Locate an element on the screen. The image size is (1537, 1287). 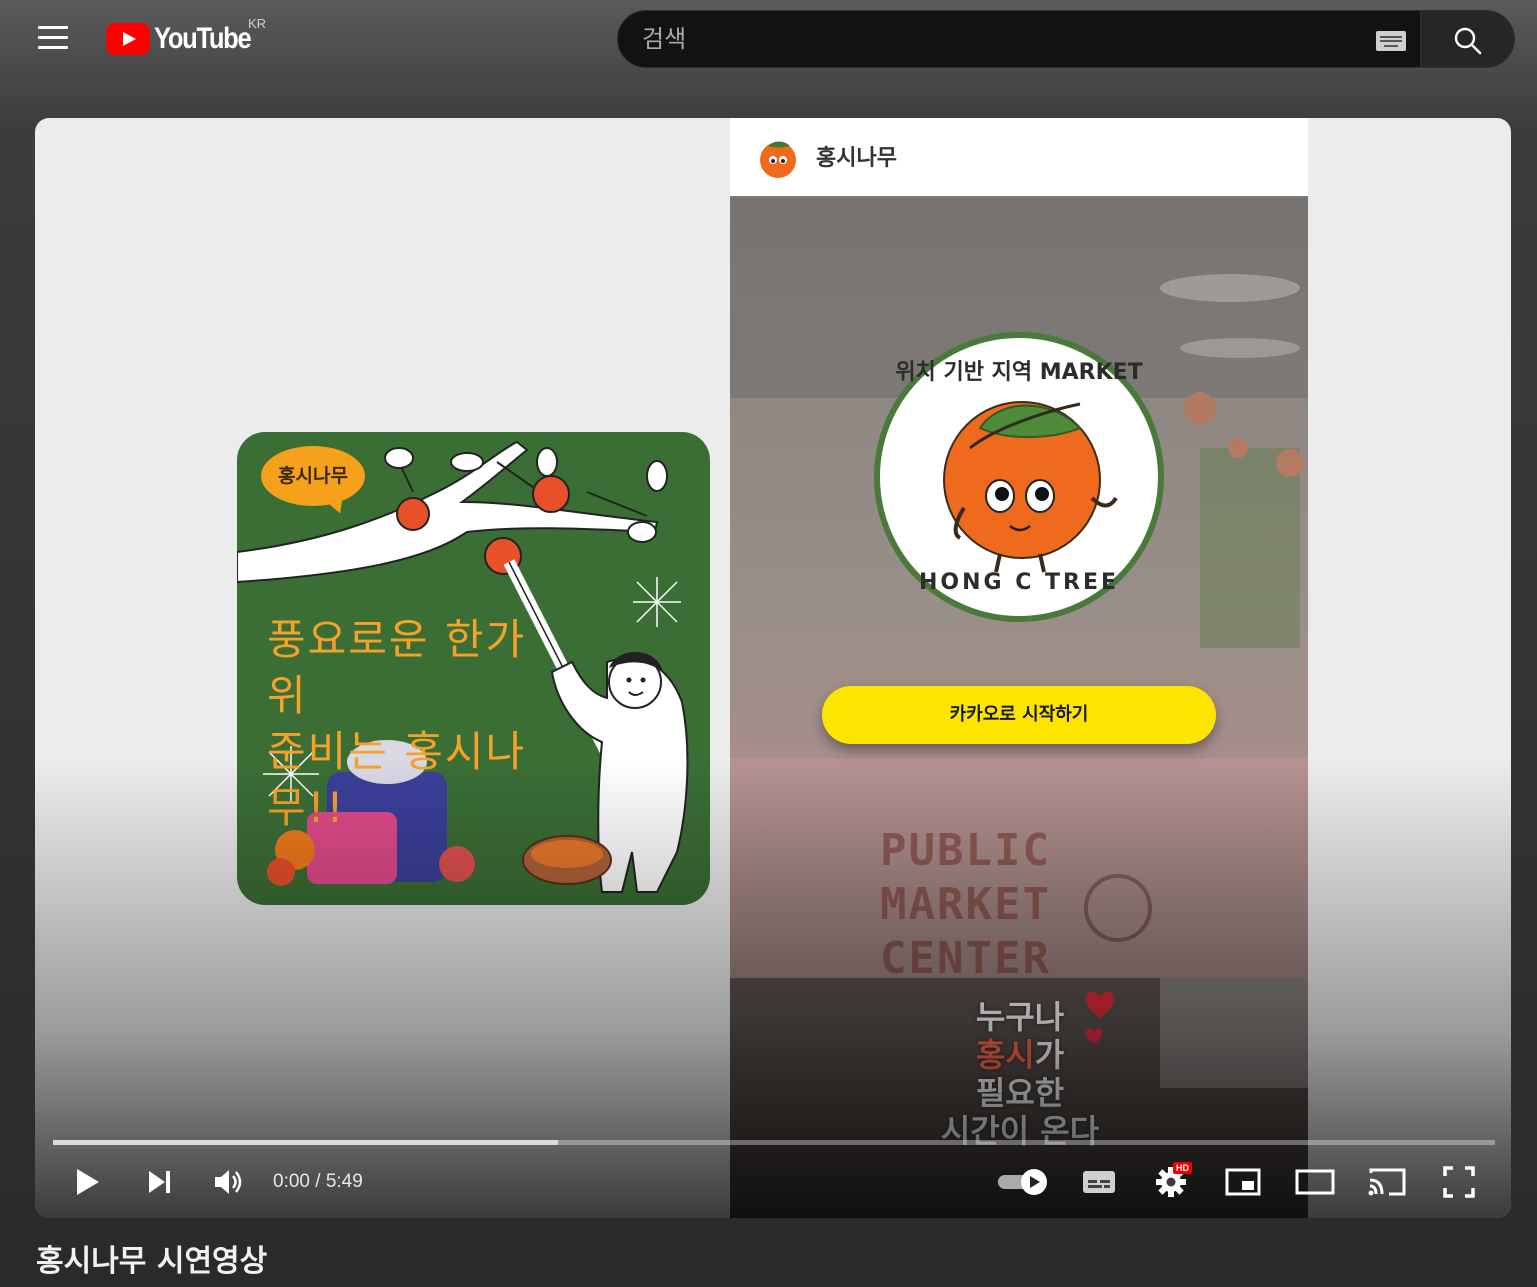
miniplayer-icon is located at coordinates (1243, 1182).